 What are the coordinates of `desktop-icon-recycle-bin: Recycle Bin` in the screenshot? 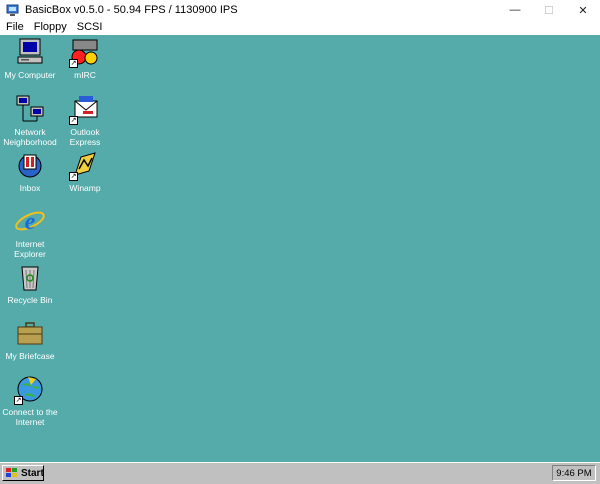 It's located at (30, 283).